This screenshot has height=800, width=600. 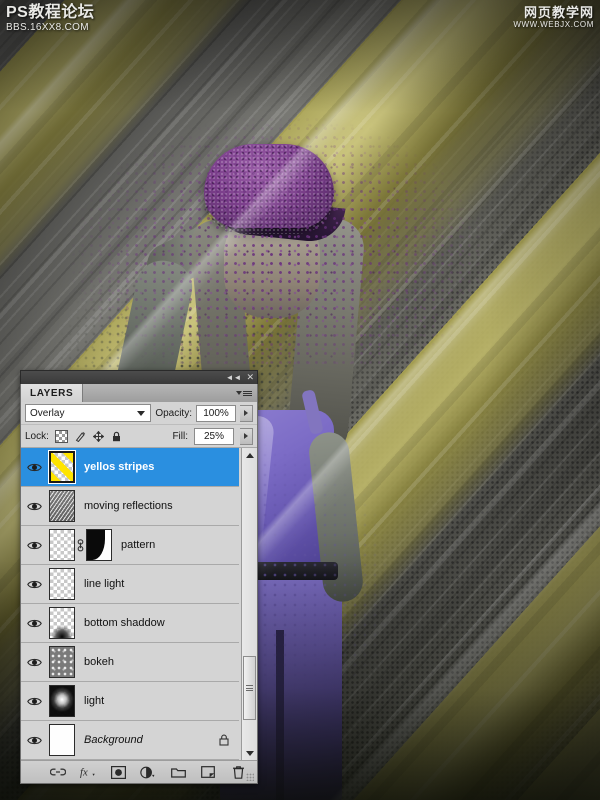 I want to click on panel-menu-button, so click(x=246, y=393).